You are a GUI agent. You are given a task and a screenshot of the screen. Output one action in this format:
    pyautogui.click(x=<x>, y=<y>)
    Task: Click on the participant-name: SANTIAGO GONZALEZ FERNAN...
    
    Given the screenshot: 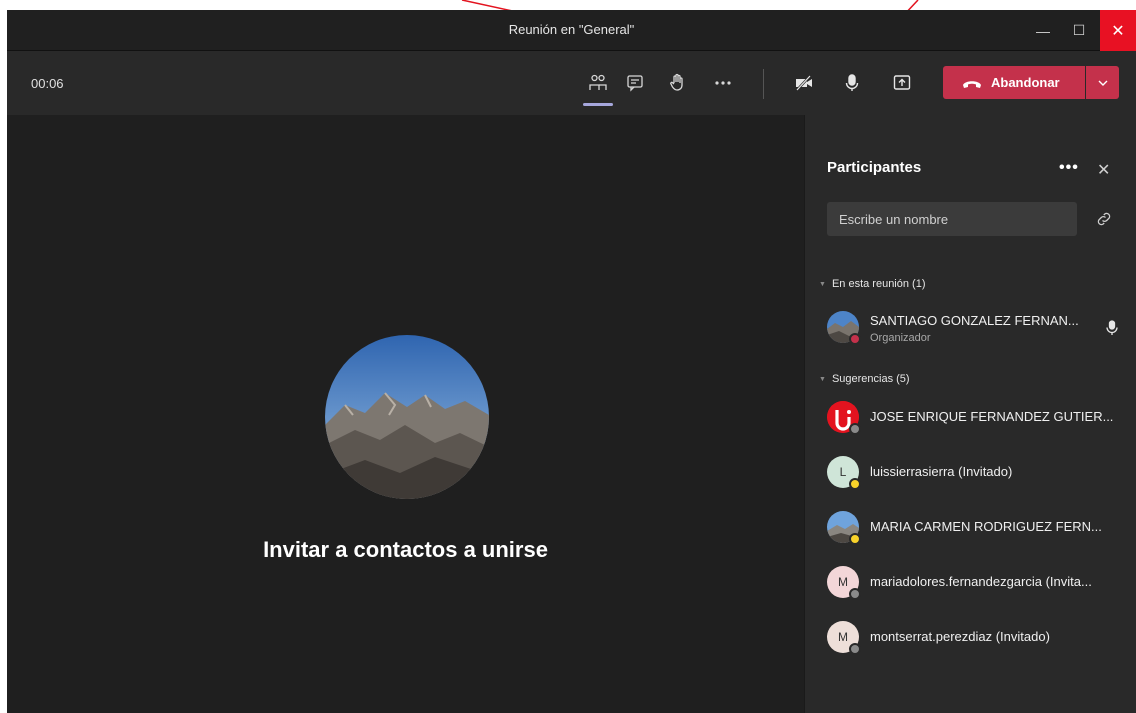 What is the action you would take?
    pyautogui.click(x=974, y=320)
    